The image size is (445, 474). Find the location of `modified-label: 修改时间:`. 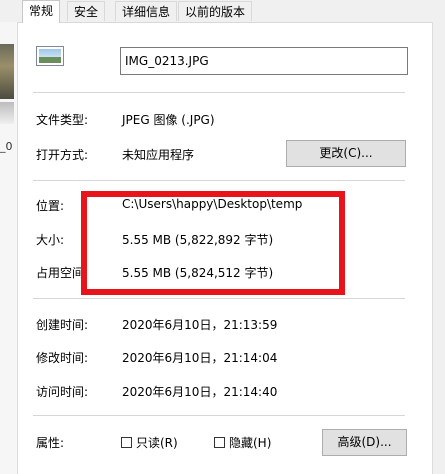

modified-label: 修改时间: is located at coordinates (62, 358).